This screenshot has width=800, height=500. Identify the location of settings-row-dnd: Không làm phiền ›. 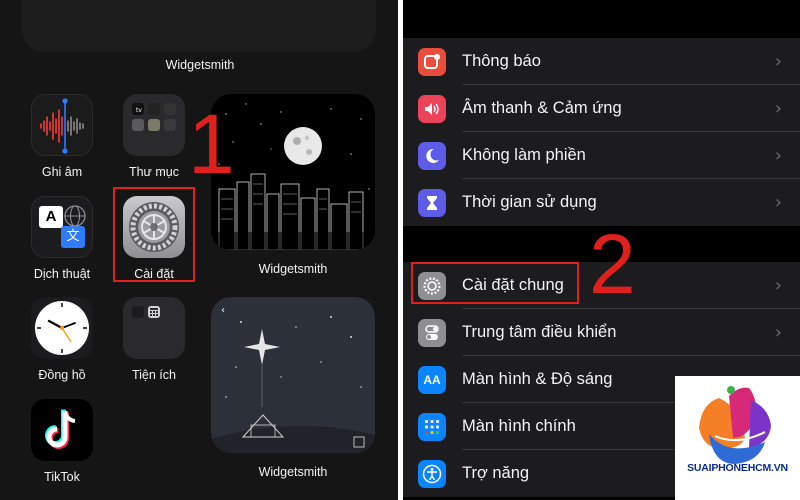
(601, 155).